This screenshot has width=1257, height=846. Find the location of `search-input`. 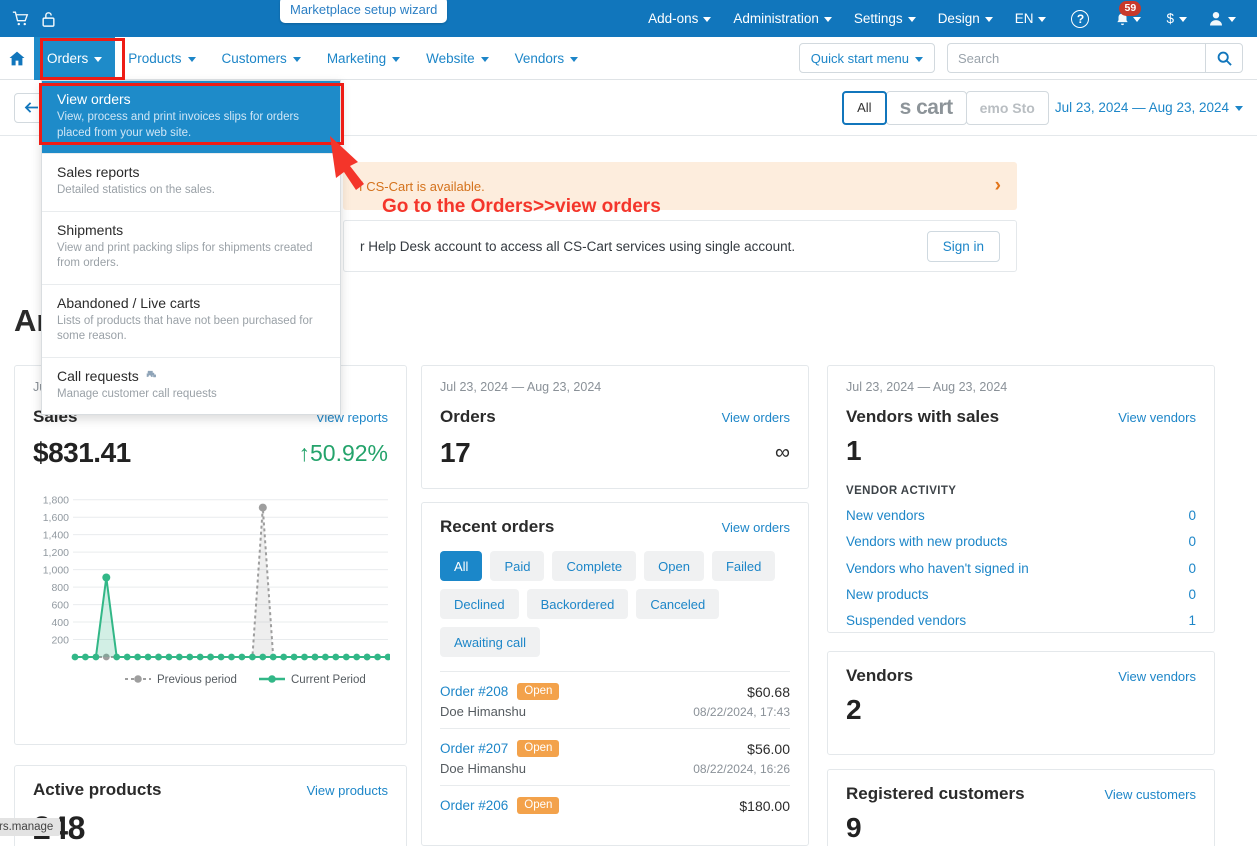

search-input is located at coordinates (1076, 58).